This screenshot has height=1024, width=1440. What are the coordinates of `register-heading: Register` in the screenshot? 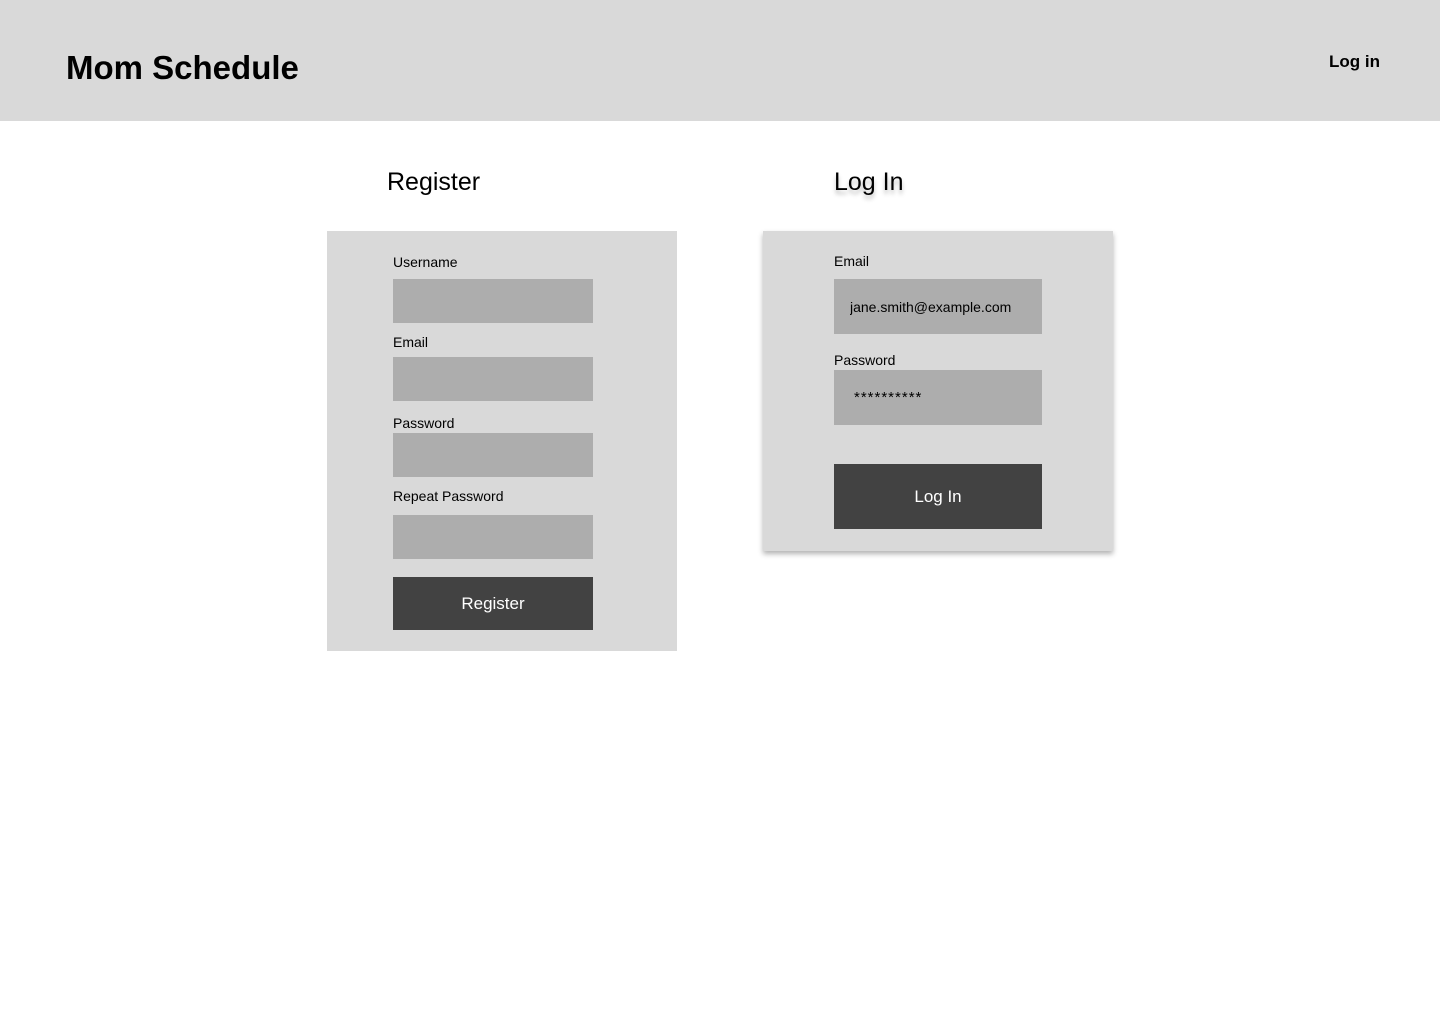 It's located at (434, 182).